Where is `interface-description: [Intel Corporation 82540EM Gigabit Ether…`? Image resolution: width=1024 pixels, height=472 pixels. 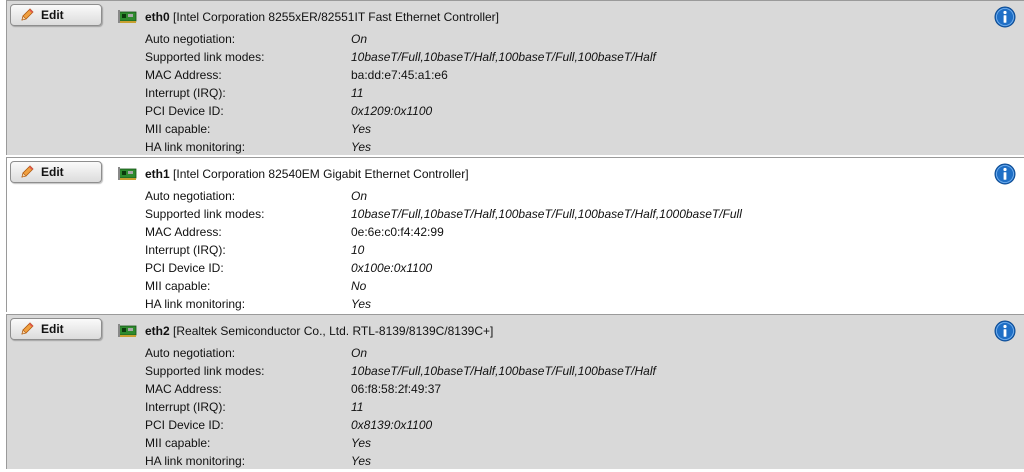
interface-description: [Intel Corporation 82540EM Gigabit Ether… is located at coordinates (321, 174).